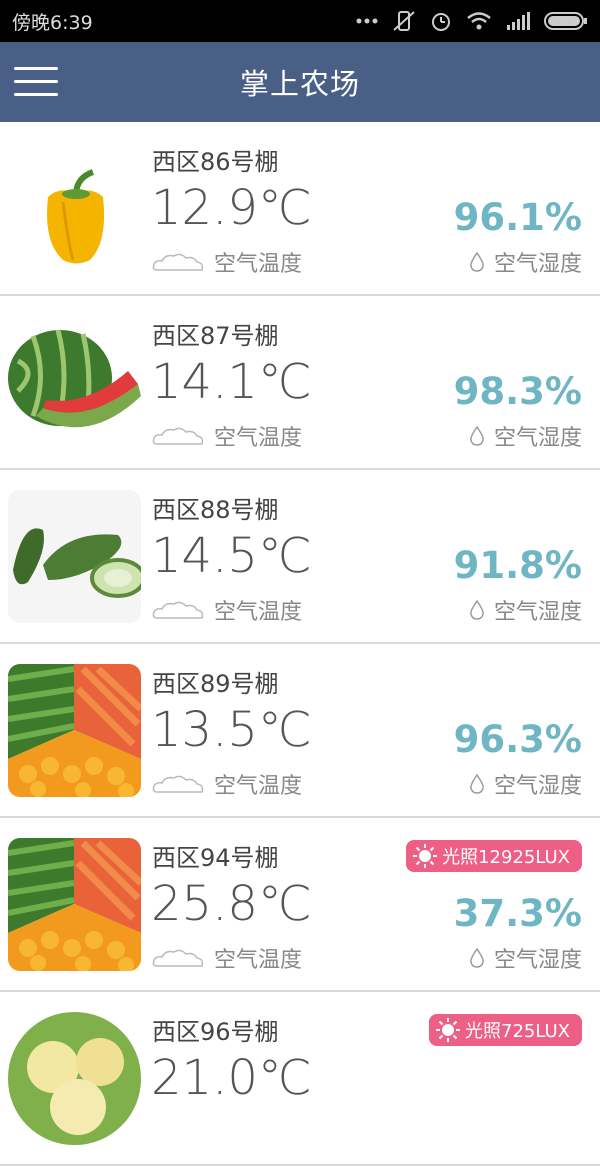 The width and height of the screenshot is (600, 1166). Describe the element at coordinates (231, 1078) in the screenshot. I see `temperature-value: 21.0℃` at that location.